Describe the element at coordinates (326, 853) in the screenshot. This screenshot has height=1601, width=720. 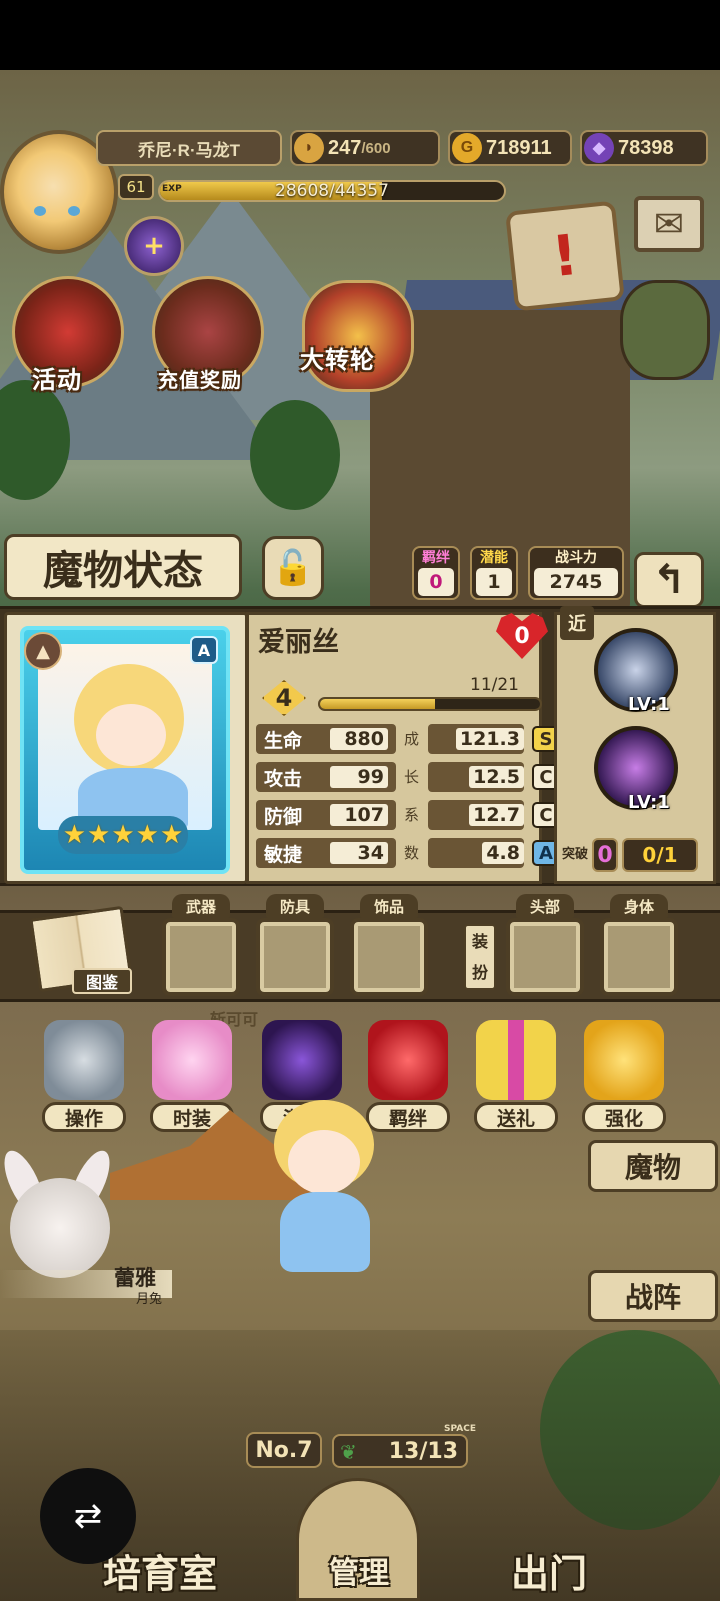
I see `stat-box: 敏捷 34` at that location.